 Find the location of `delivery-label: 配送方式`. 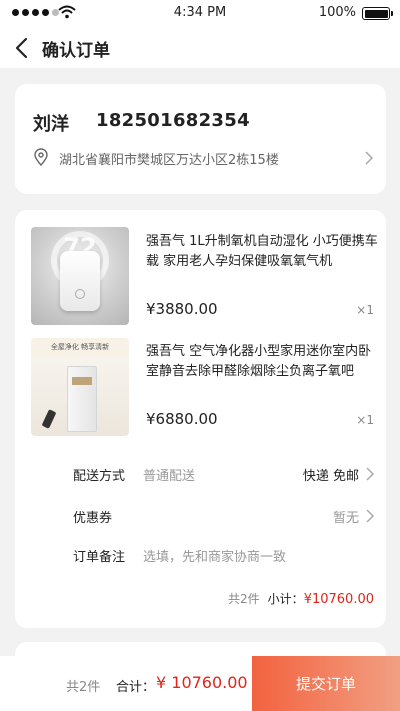

delivery-label: 配送方式 is located at coordinates (99, 476).